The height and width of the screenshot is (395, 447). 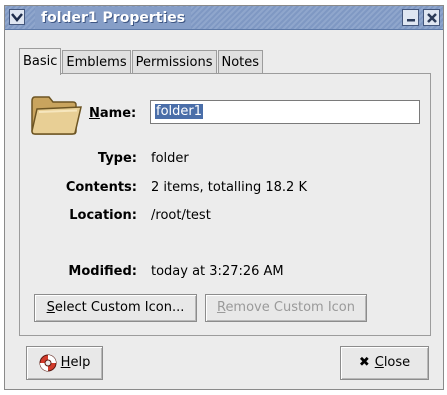 I want to click on tab-emblems: Emblems, so click(x=96, y=62).